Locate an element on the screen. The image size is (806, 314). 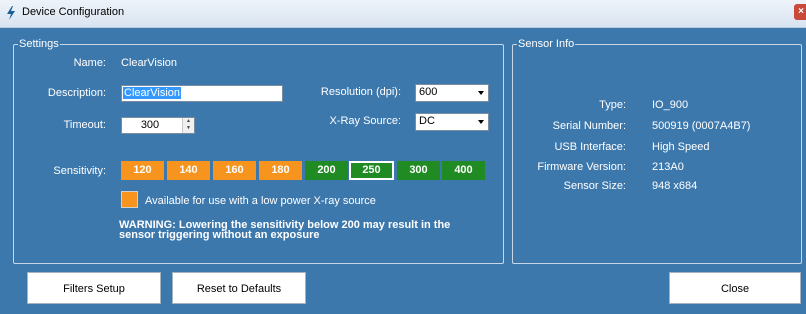
sensor-size-value: 948 x684 is located at coordinates (675, 186).